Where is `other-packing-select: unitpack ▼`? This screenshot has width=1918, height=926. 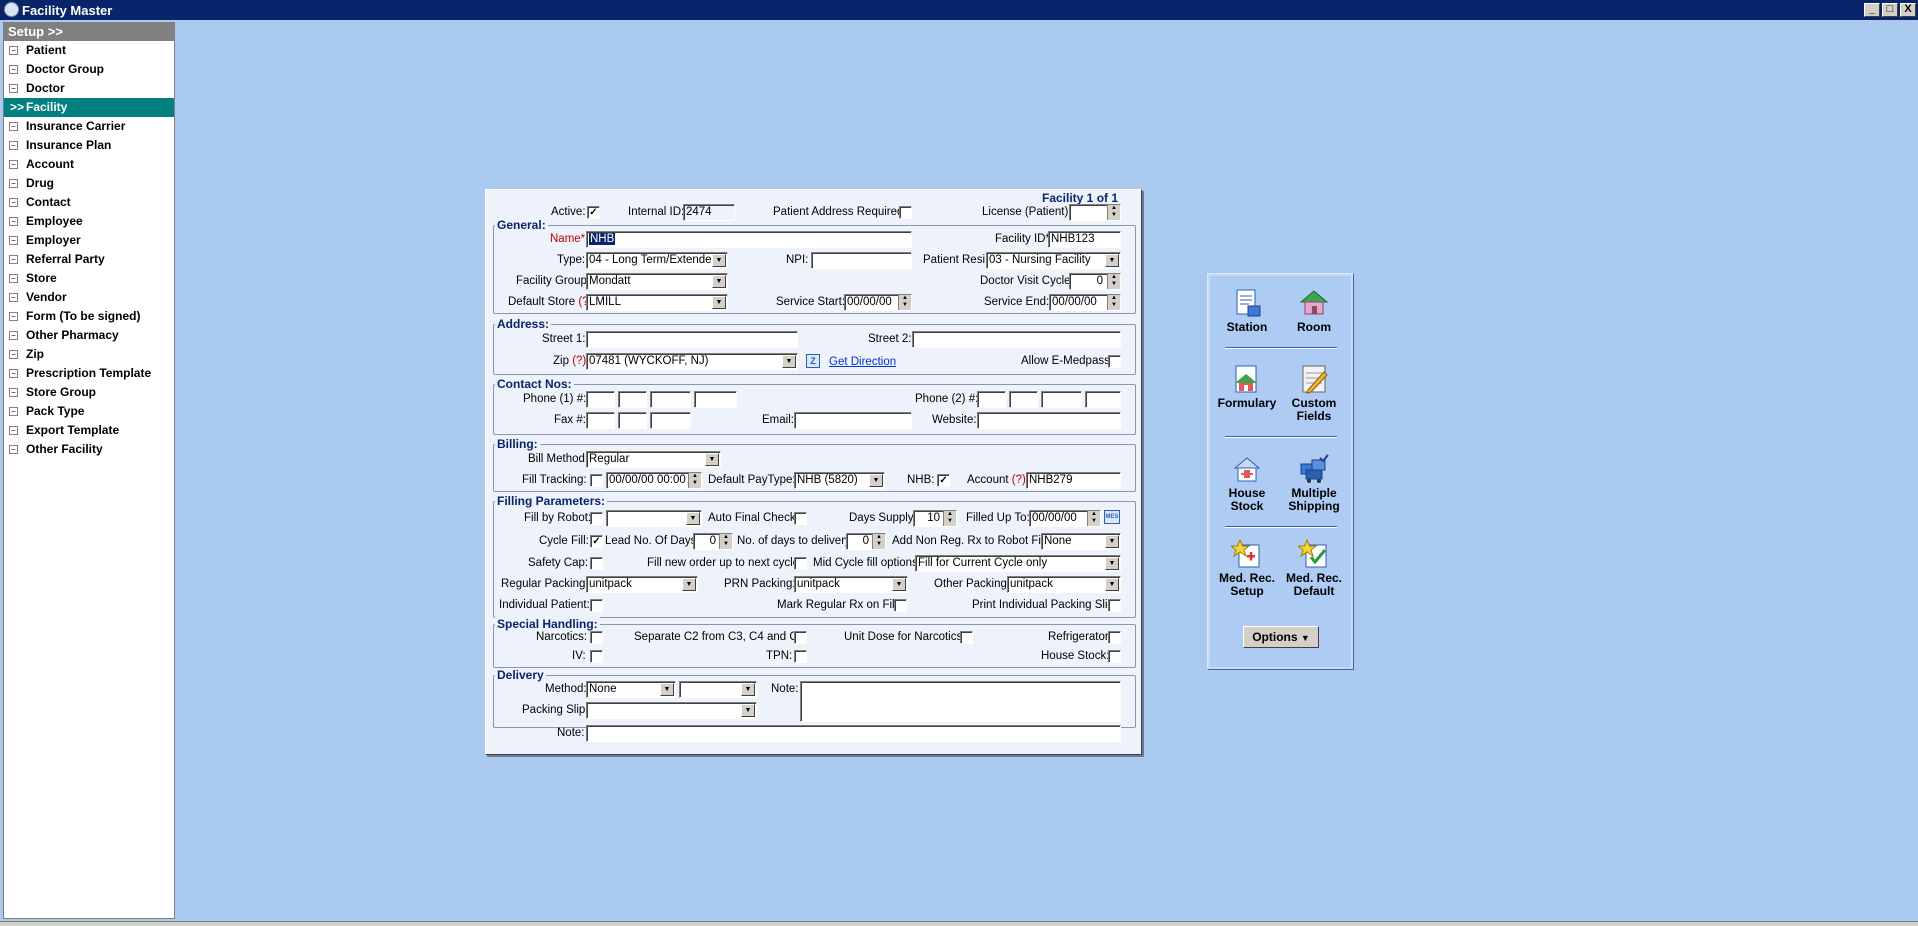
other-packing-select: unitpack ▼ is located at coordinates (1064, 584).